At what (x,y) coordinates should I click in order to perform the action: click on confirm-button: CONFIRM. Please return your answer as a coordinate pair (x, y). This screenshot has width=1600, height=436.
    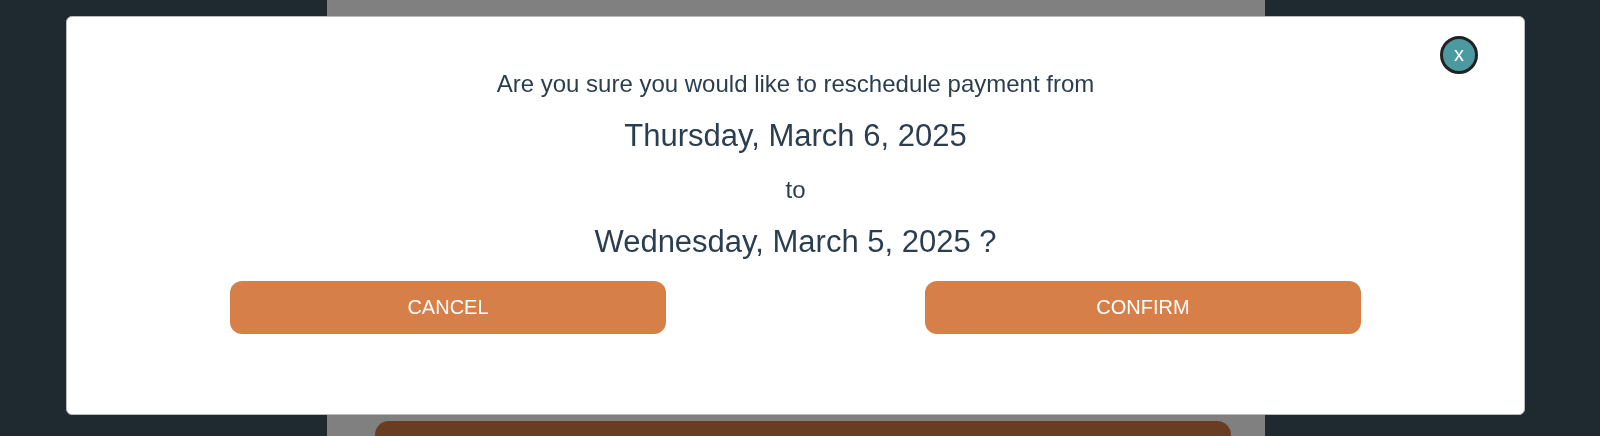
    Looking at the image, I should click on (1143, 307).